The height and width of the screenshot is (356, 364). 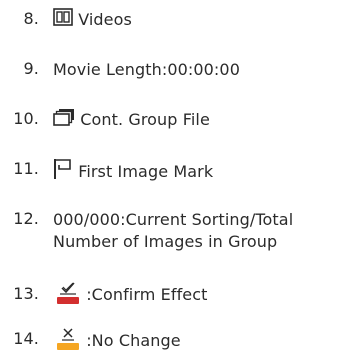 I want to click on item-label: Videos, so click(x=105, y=19).